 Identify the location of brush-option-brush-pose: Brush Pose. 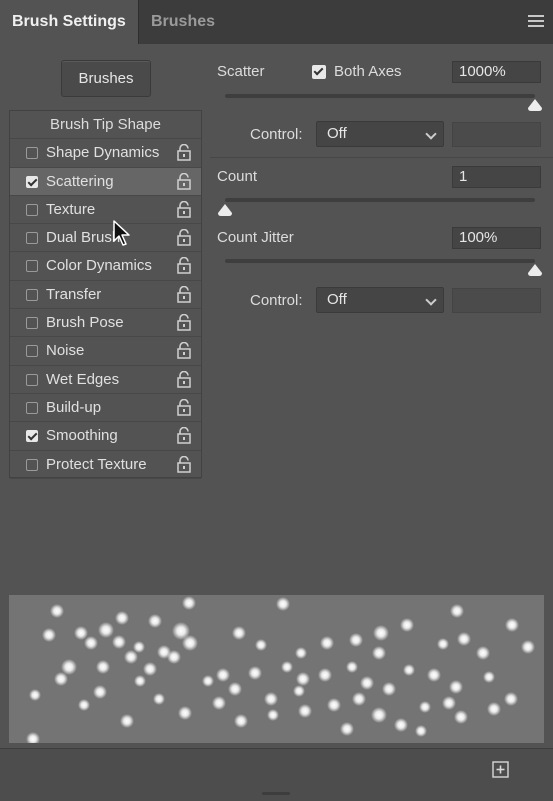
(105, 323).